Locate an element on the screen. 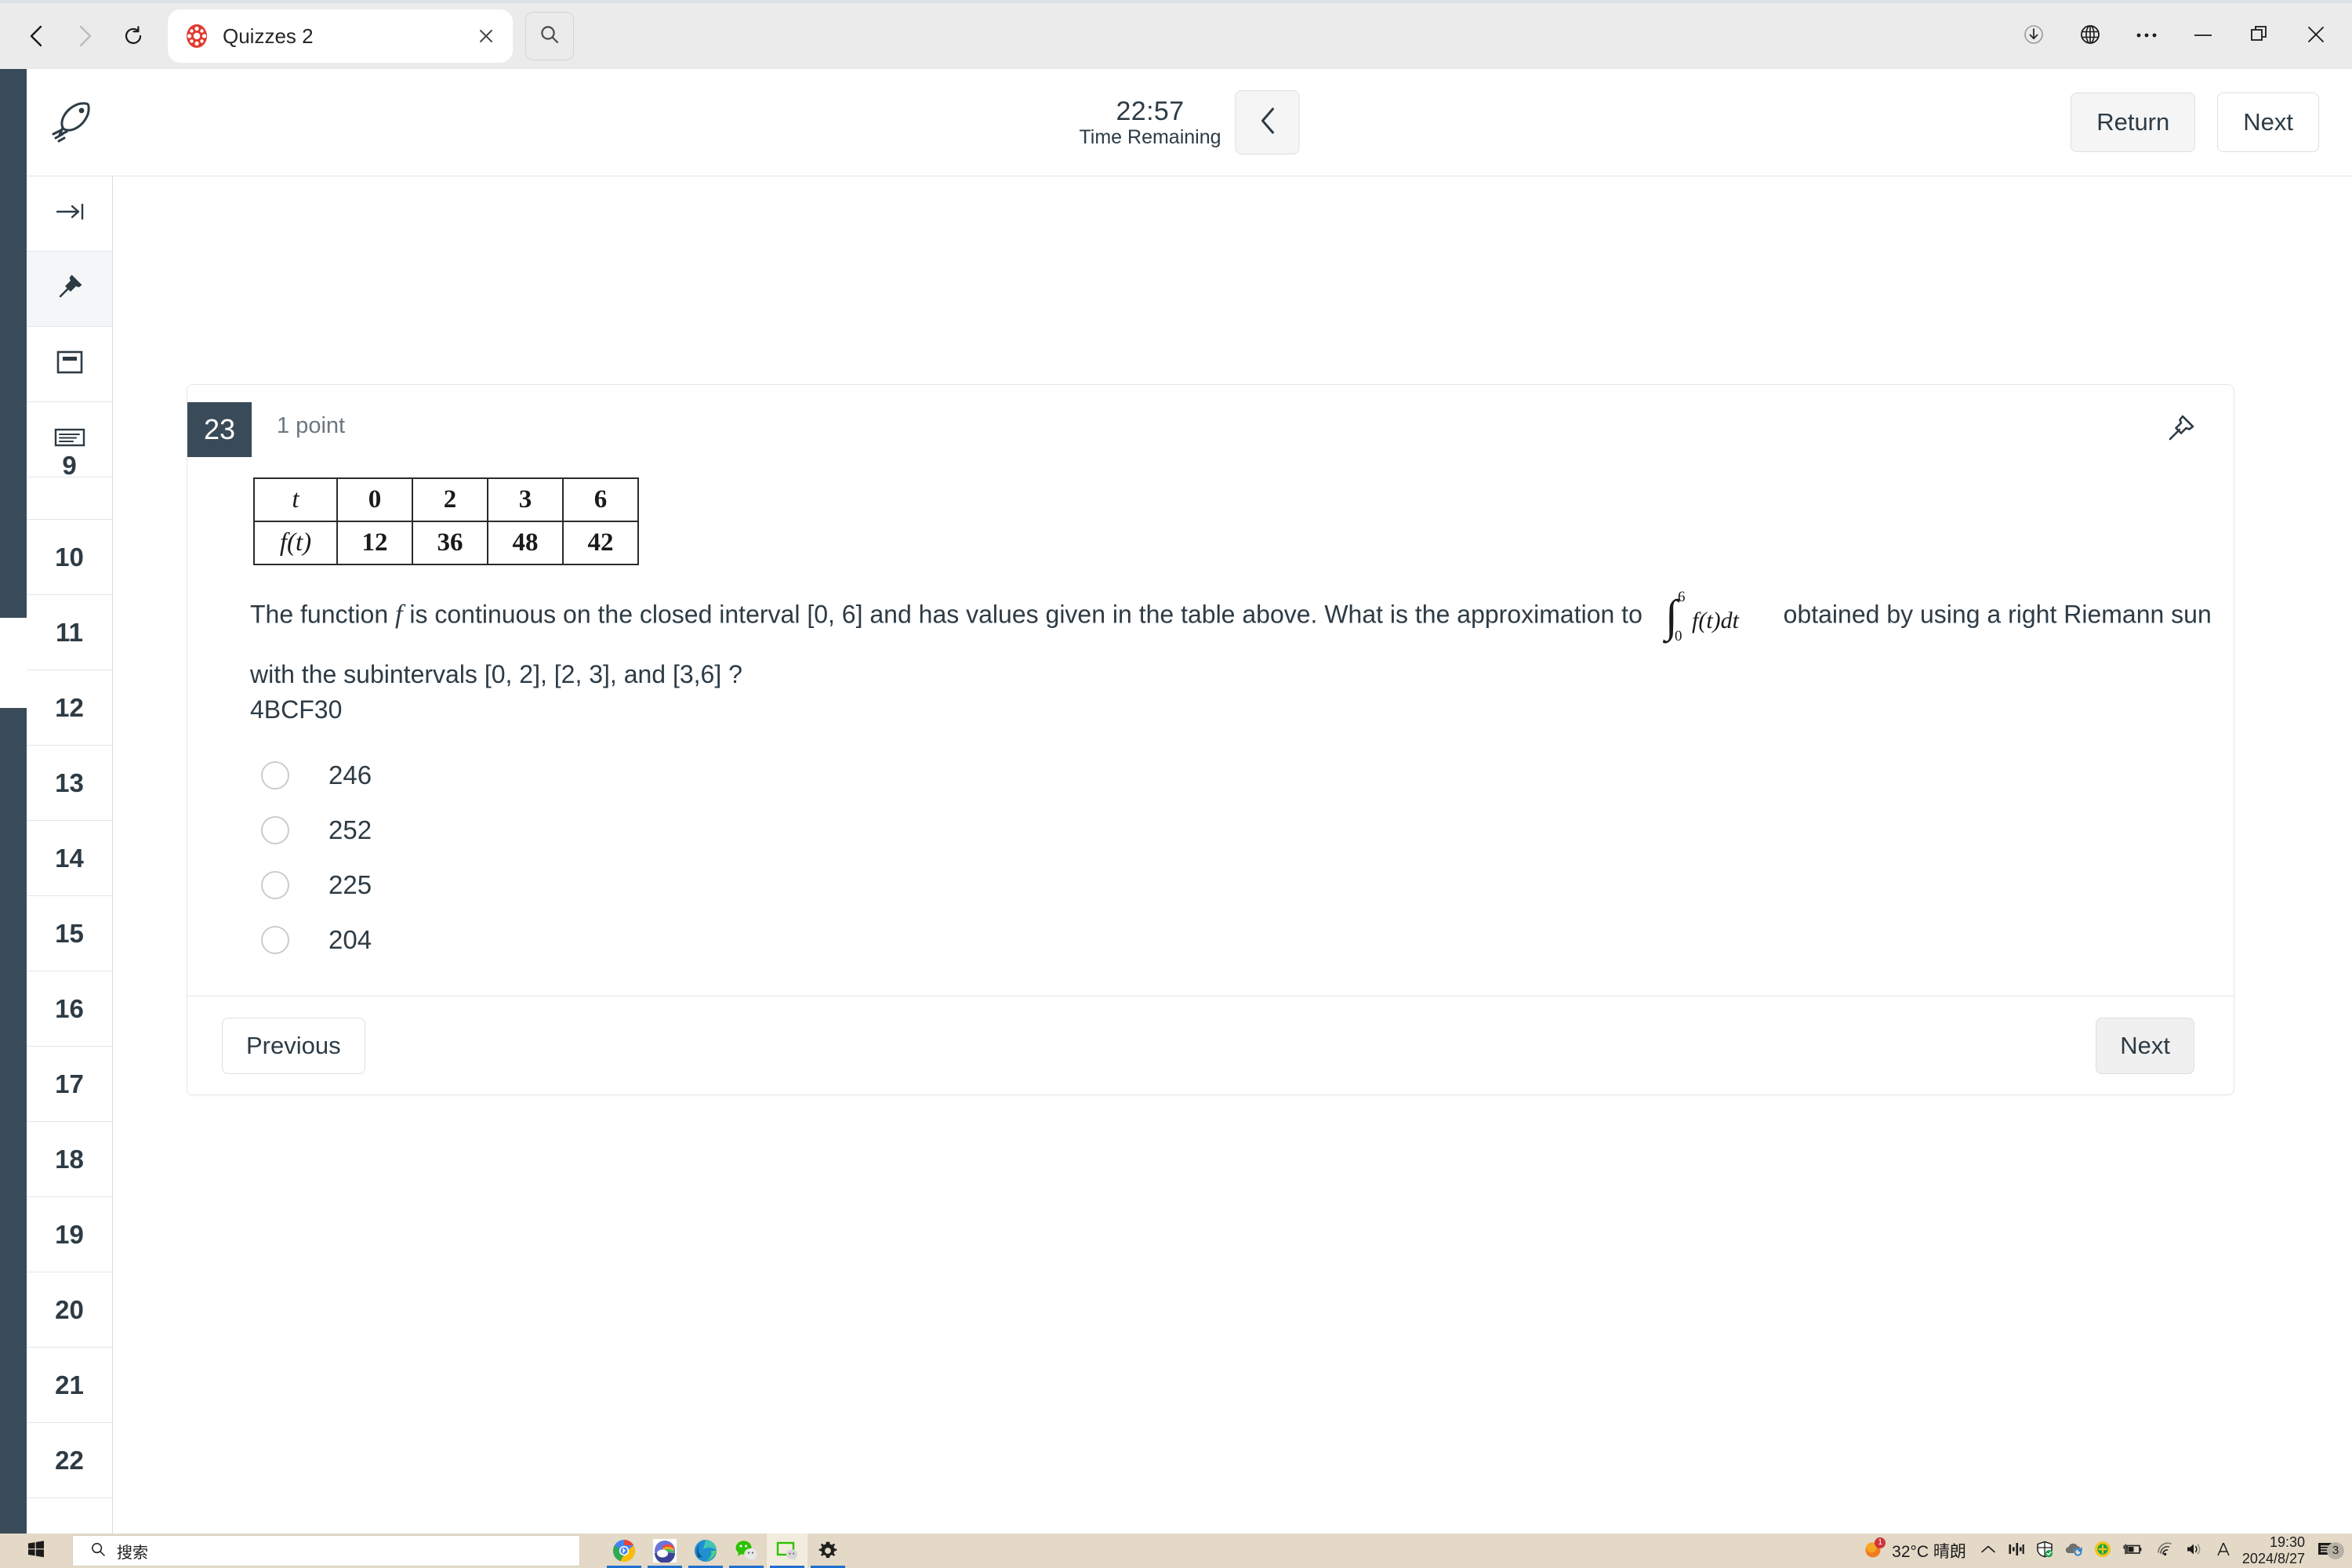 This screenshot has width=2352, height=1568. sidebar-question-13: 13 is located at coordinates (69, 783).